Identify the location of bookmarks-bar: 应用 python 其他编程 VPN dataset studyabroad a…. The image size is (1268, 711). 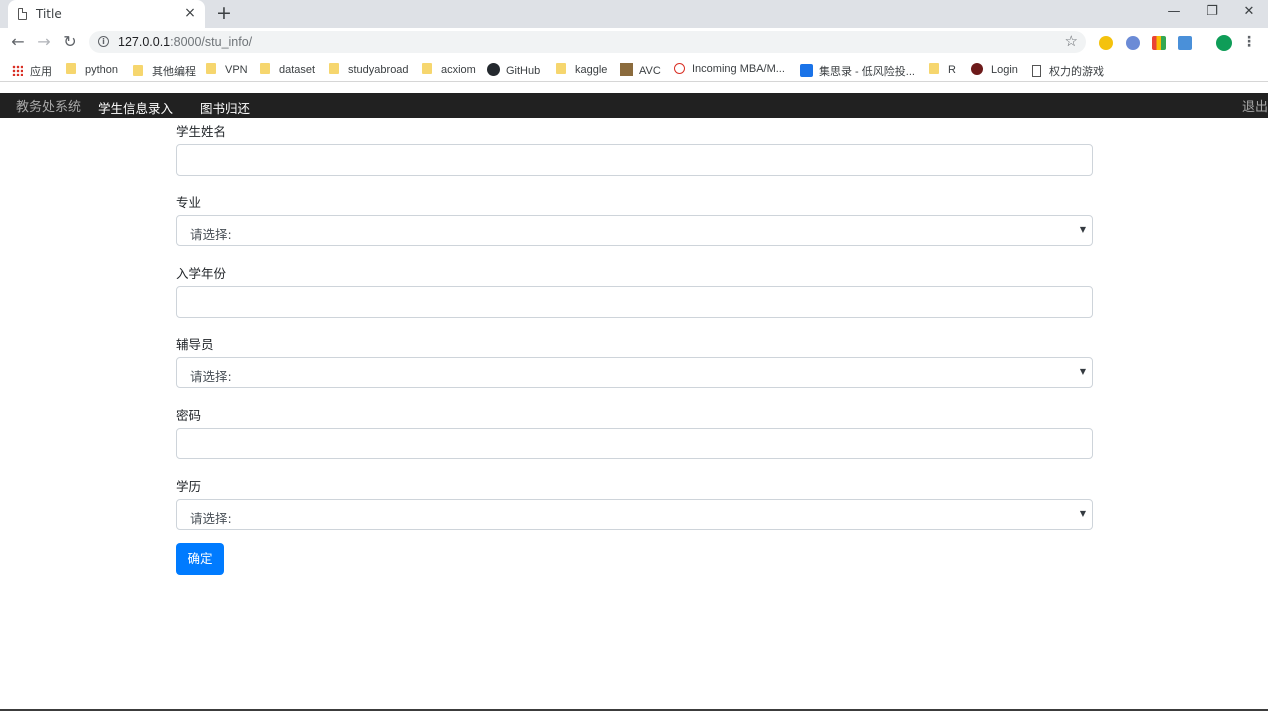
(634, 69).